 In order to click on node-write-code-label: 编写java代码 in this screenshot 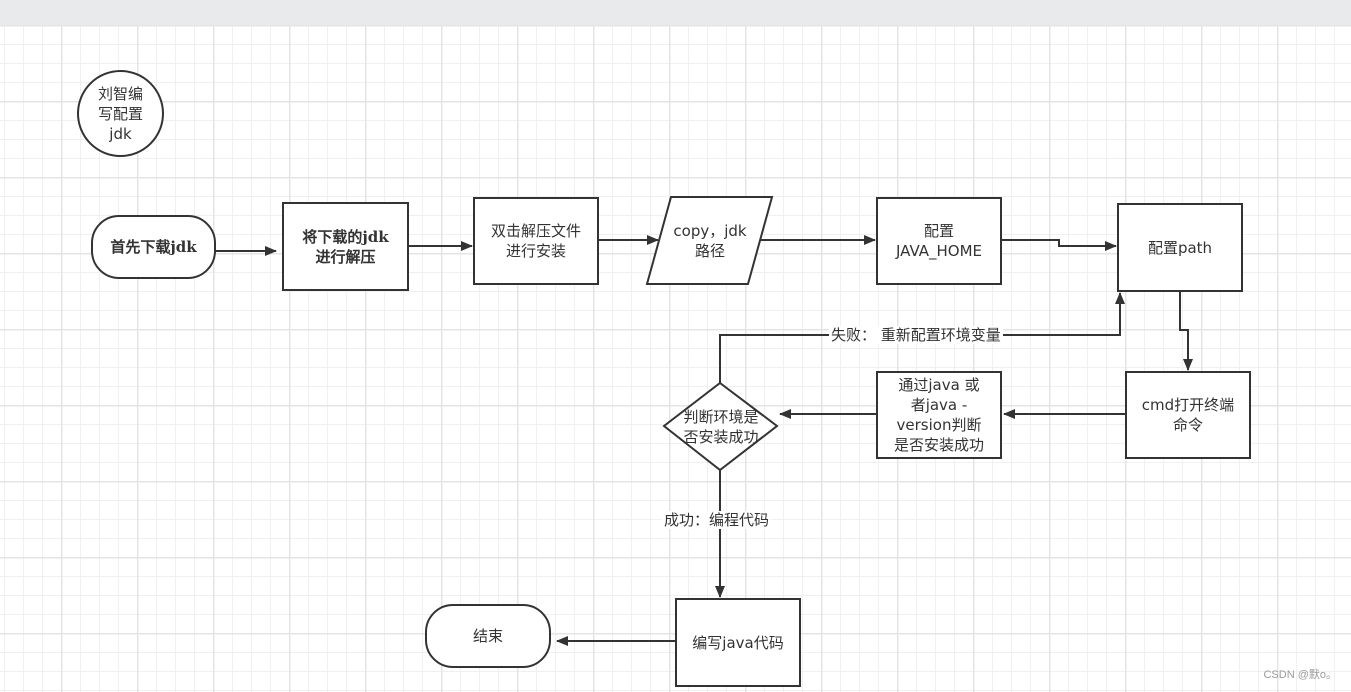, I will do `click(738, 642)`.